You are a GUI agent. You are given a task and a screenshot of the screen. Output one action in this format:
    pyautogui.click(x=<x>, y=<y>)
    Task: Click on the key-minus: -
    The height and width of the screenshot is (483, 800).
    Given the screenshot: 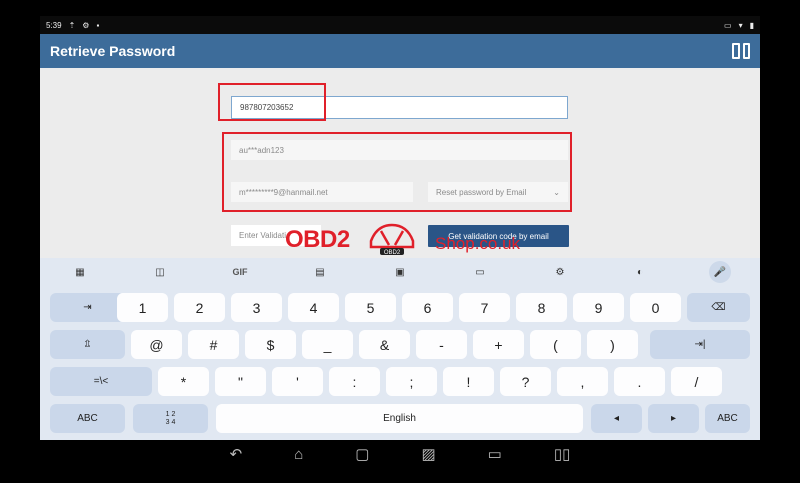 What is the action you would take?
    pyautogui.click(x=441, y=344)
    